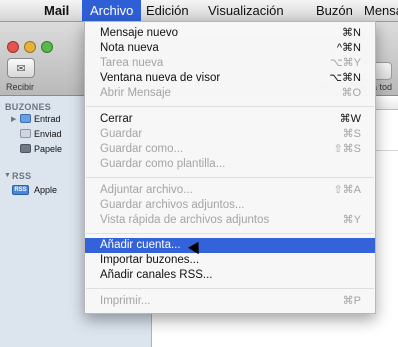  I want to click on menu-item-cerrar: Cerrar ⌘W, so click(230, 119).